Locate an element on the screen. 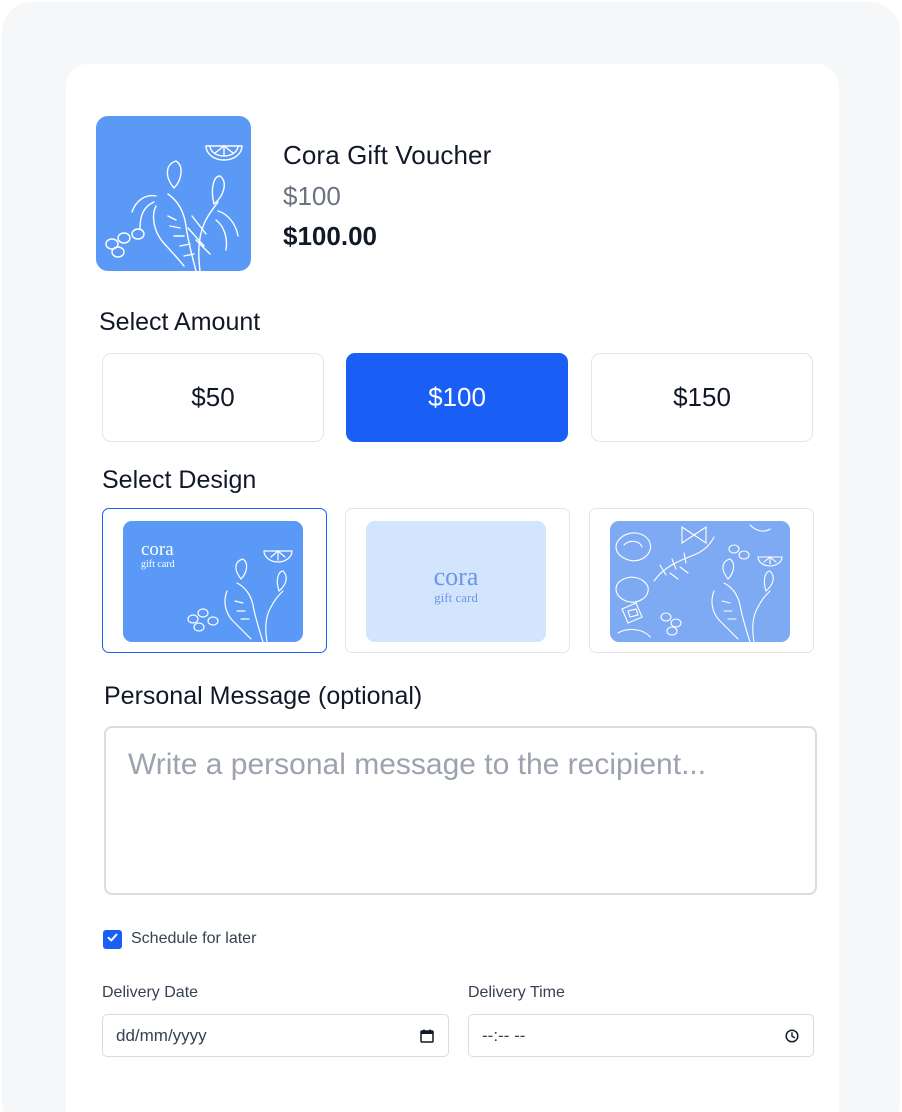 The height and width of the screenshot is (1112, 902). schedule-later-checkbox is located at coordinates (112, 939).